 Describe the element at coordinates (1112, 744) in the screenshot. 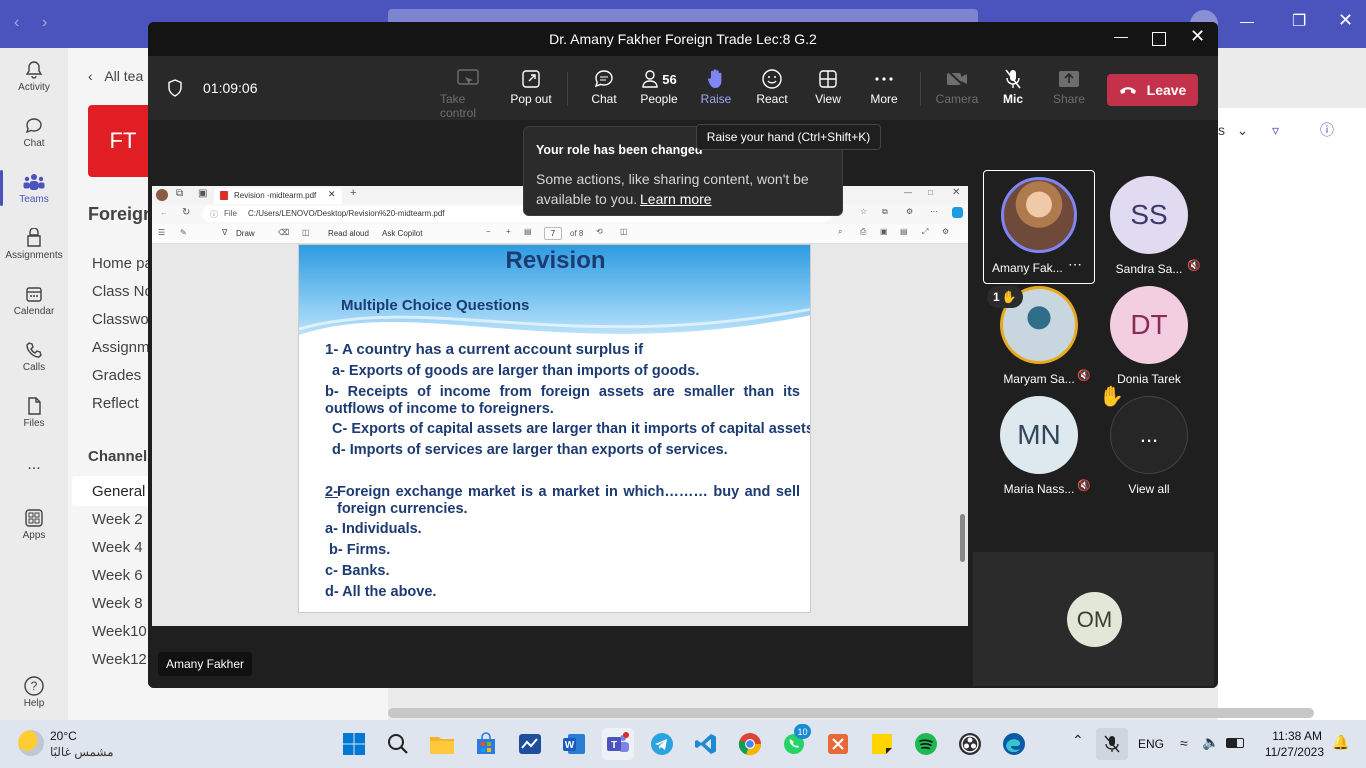

I see `mic-muted-tray` at that location.